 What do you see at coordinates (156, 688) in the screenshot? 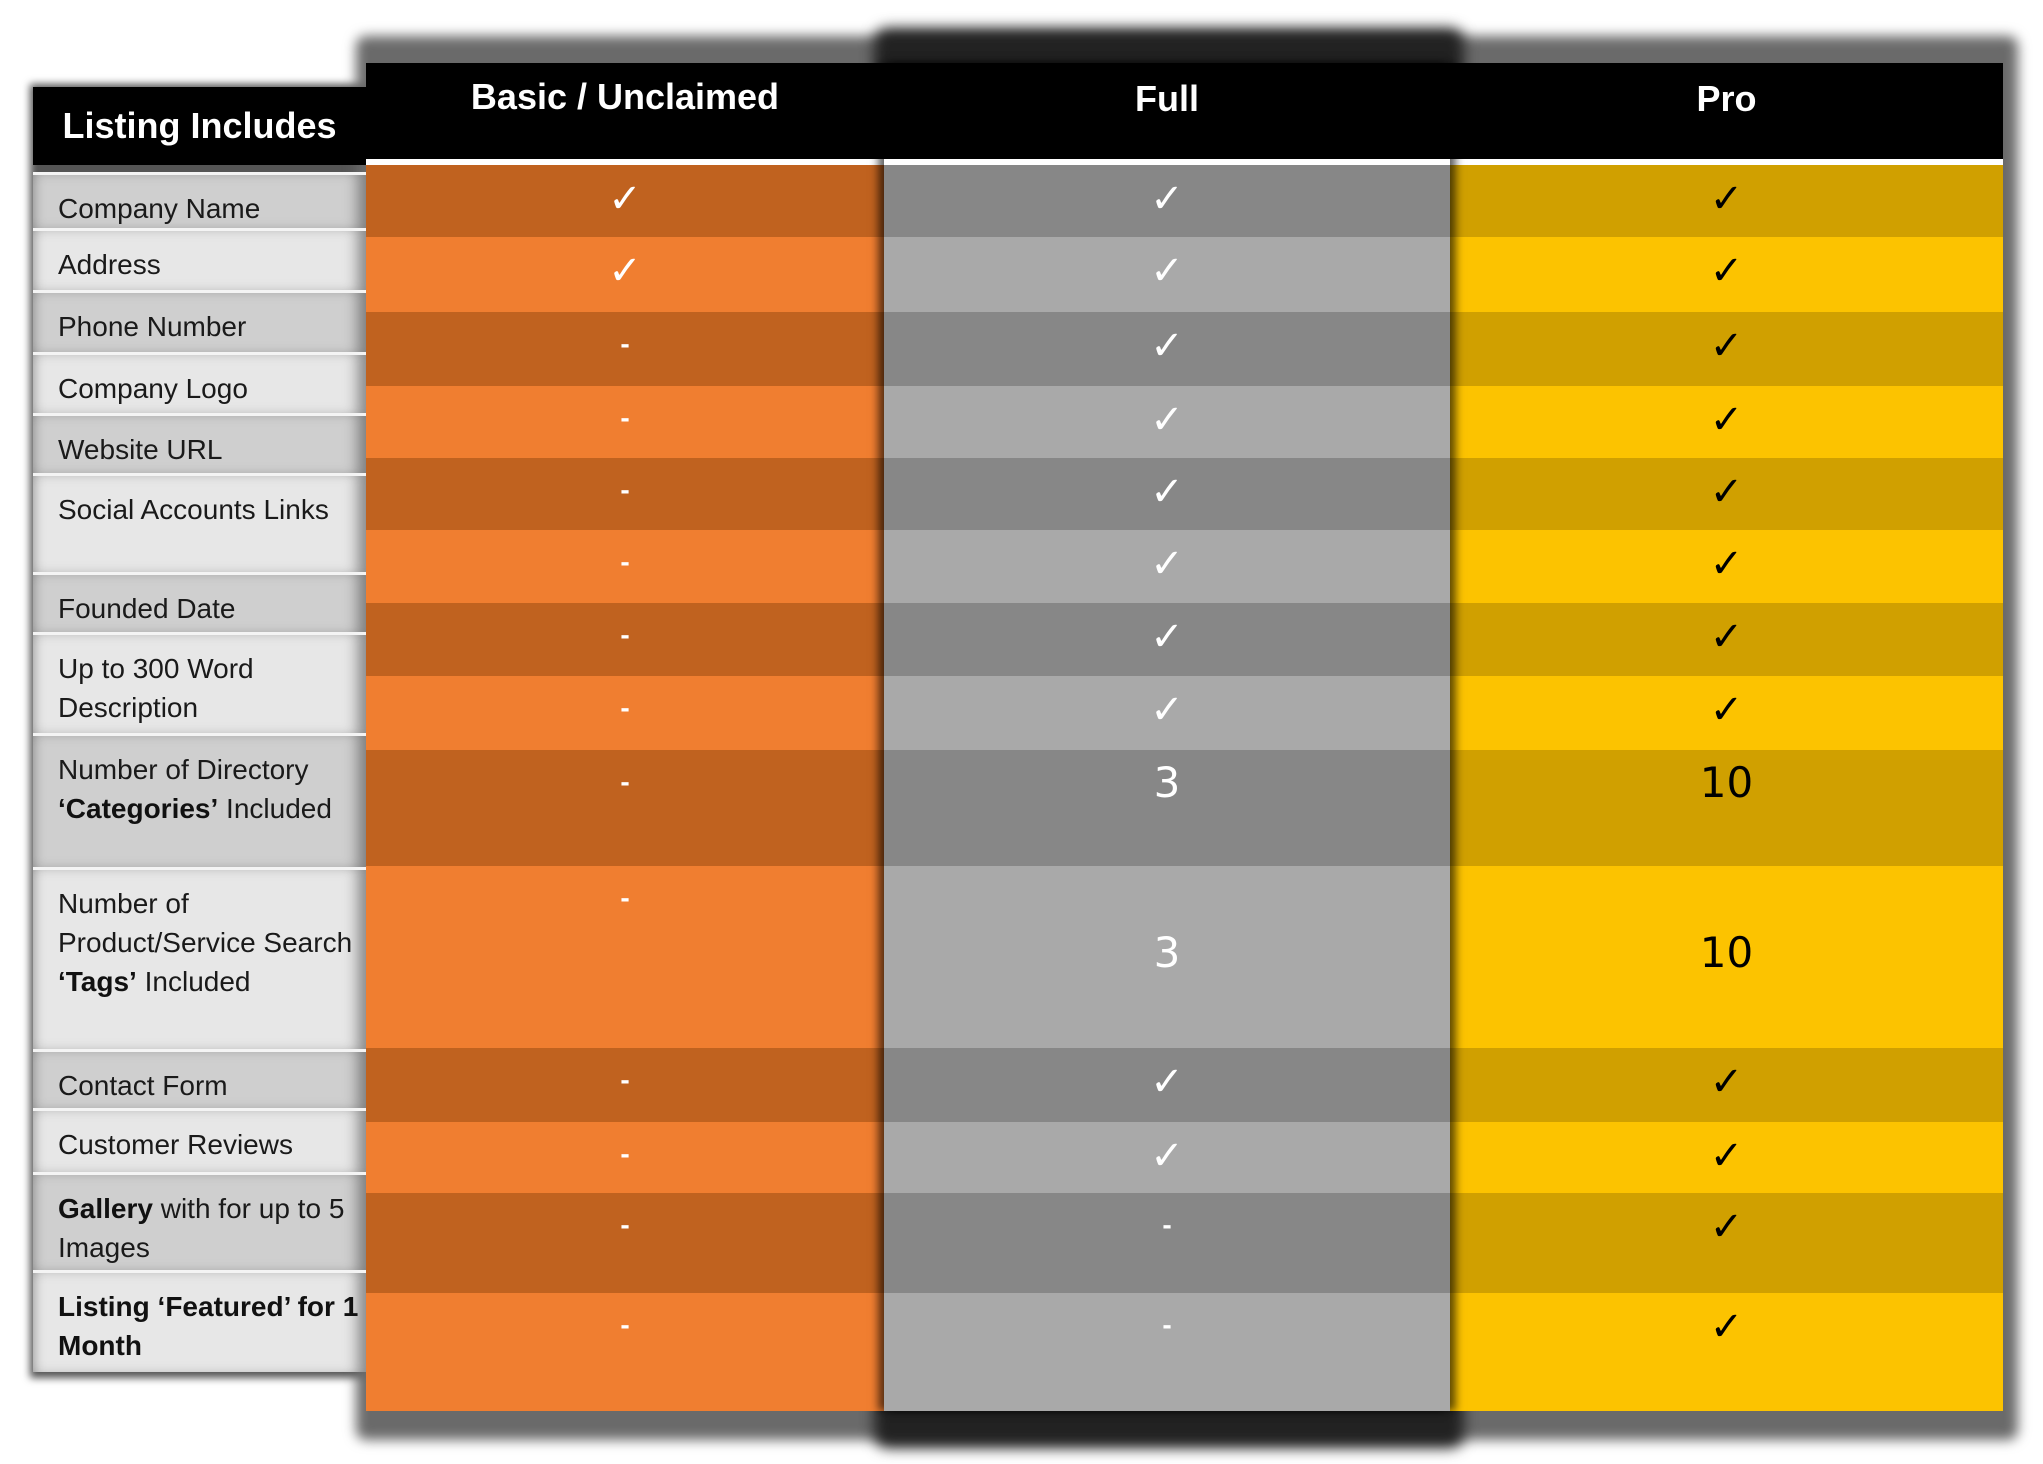
I see `feature-label-text: Up to 300 Word Description` at bounding box center [156, 688].